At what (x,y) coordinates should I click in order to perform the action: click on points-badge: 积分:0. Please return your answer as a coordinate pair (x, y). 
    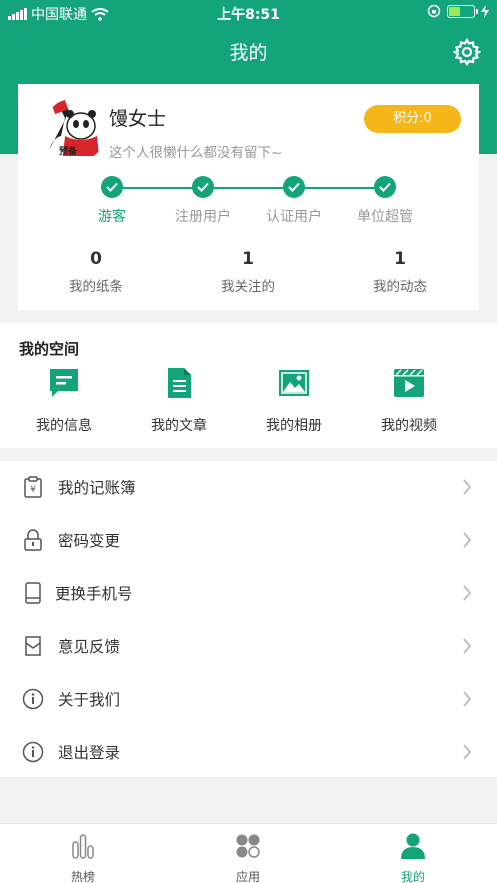
    Looking at the image, I should click on (412, 119).